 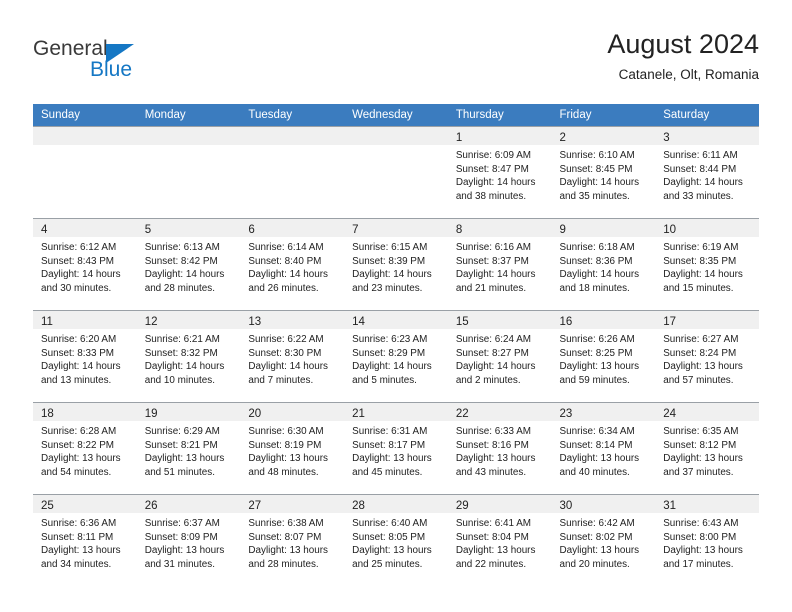 I want to click on daylight-text-line2: and 33 minutes., so click(x=698, y=196).